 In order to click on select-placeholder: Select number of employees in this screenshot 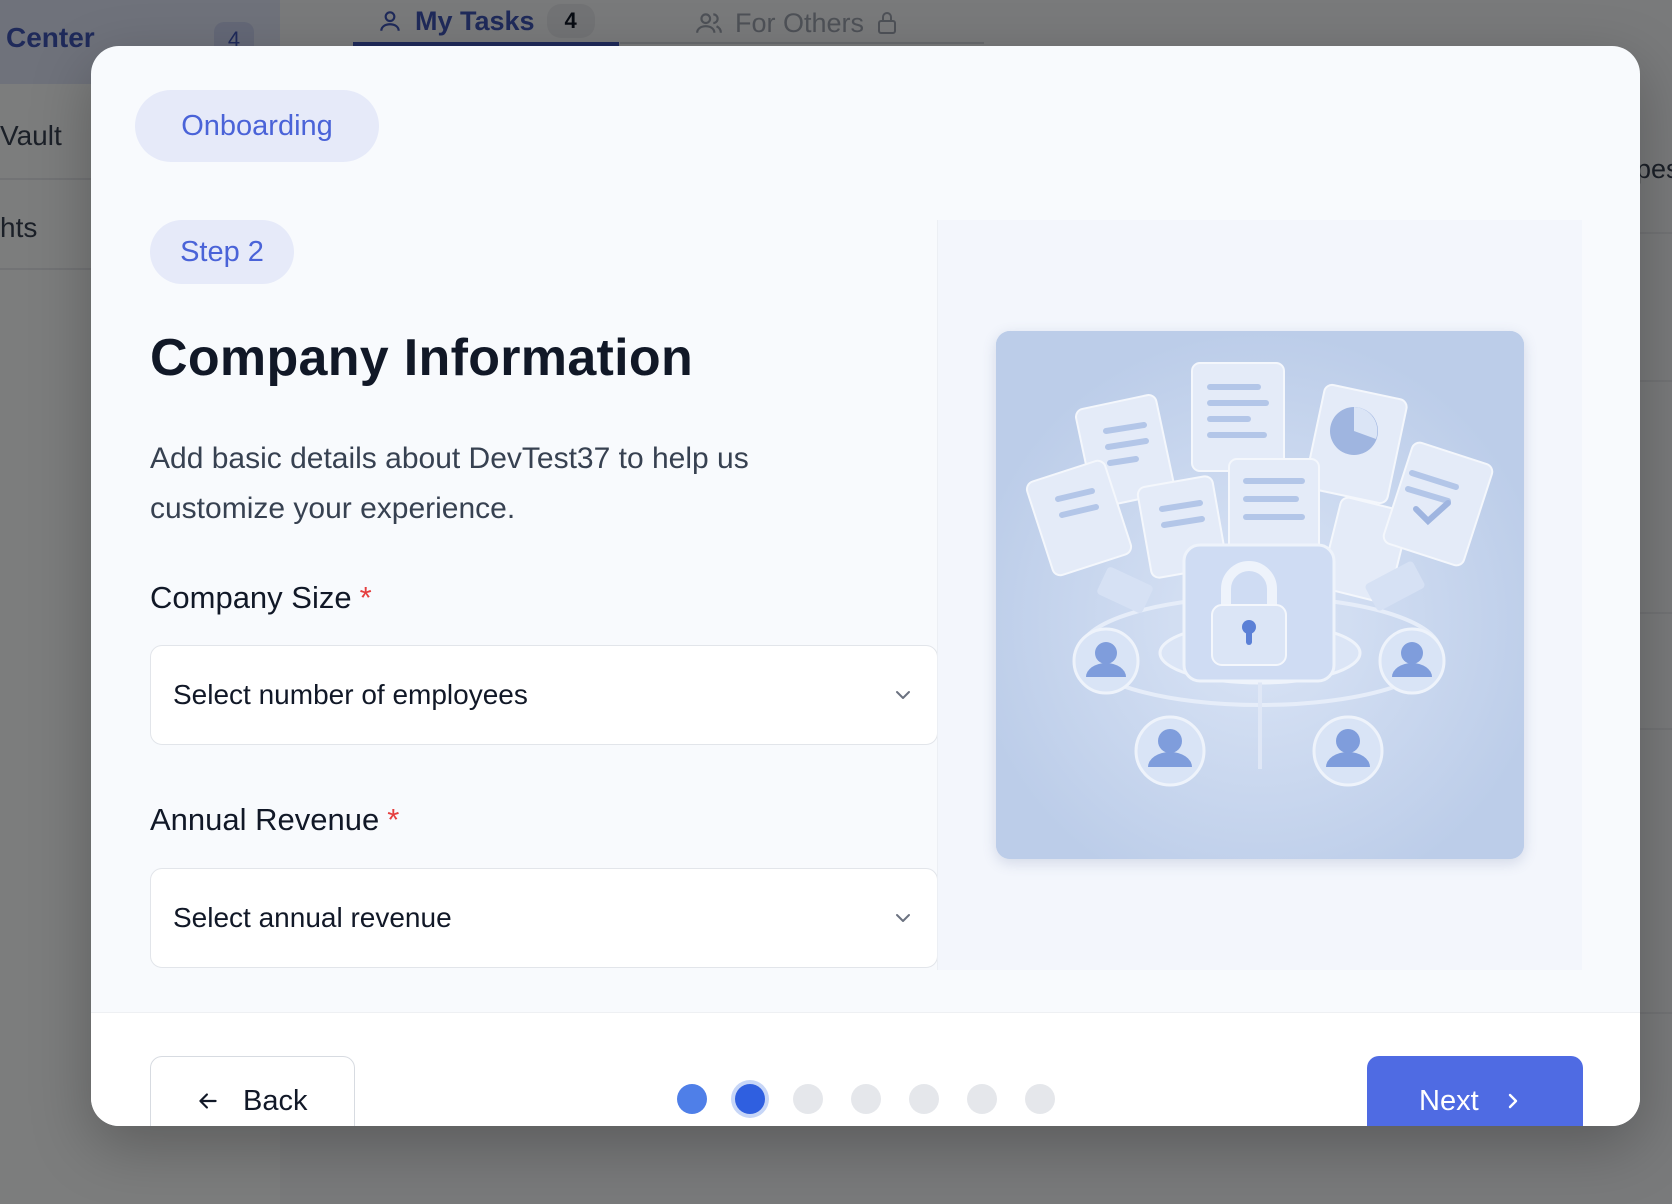, I will do `click(350, 694)`.